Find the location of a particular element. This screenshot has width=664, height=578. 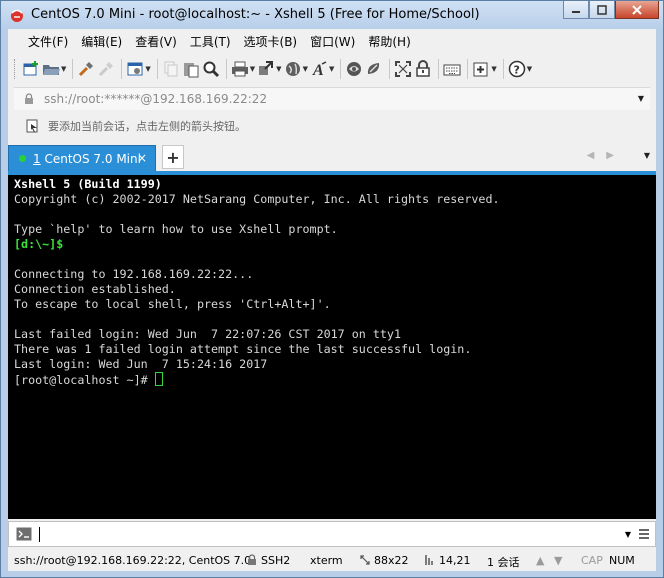

status-cursor-position: 14,21 is located at coordinates (455, 560).